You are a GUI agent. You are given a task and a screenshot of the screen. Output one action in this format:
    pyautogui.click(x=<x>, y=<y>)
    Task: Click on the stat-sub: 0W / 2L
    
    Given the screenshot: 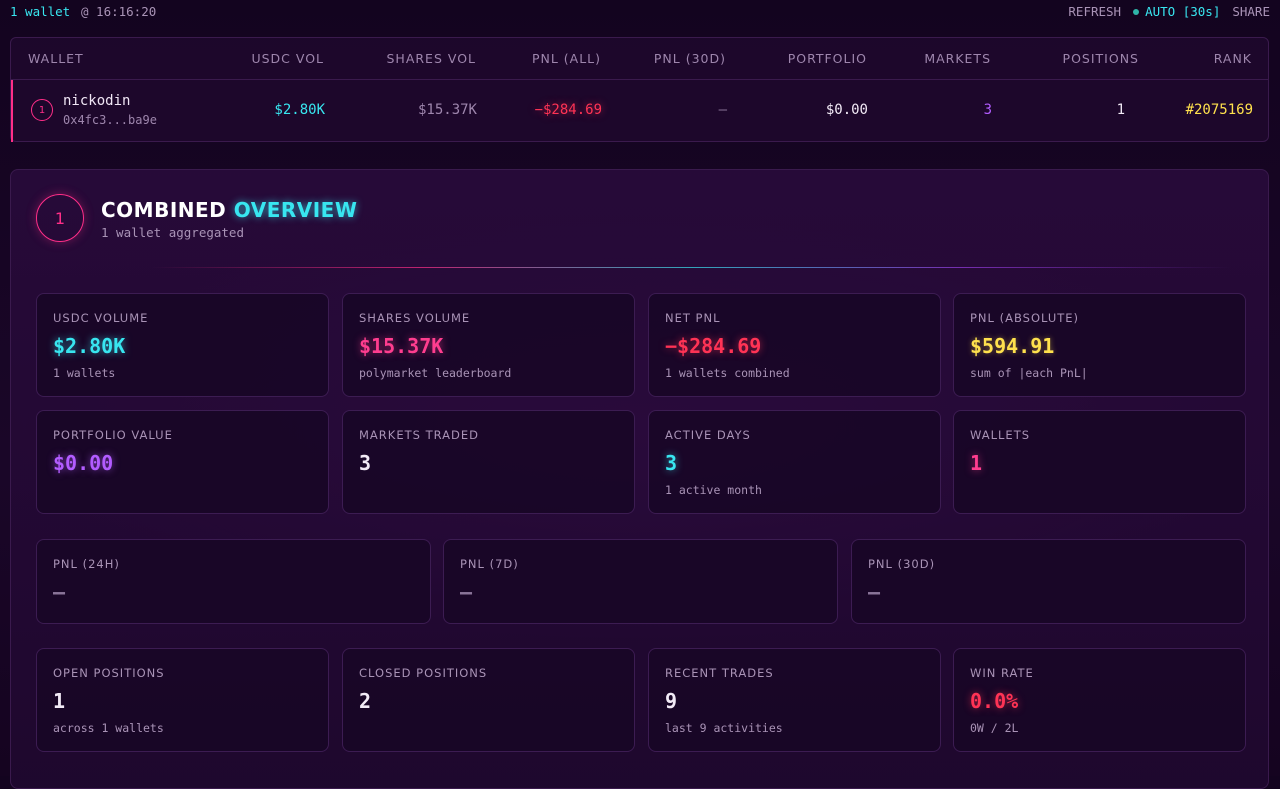 What is the action you would take?
    pyautogui.click(x=994, y=728)
    